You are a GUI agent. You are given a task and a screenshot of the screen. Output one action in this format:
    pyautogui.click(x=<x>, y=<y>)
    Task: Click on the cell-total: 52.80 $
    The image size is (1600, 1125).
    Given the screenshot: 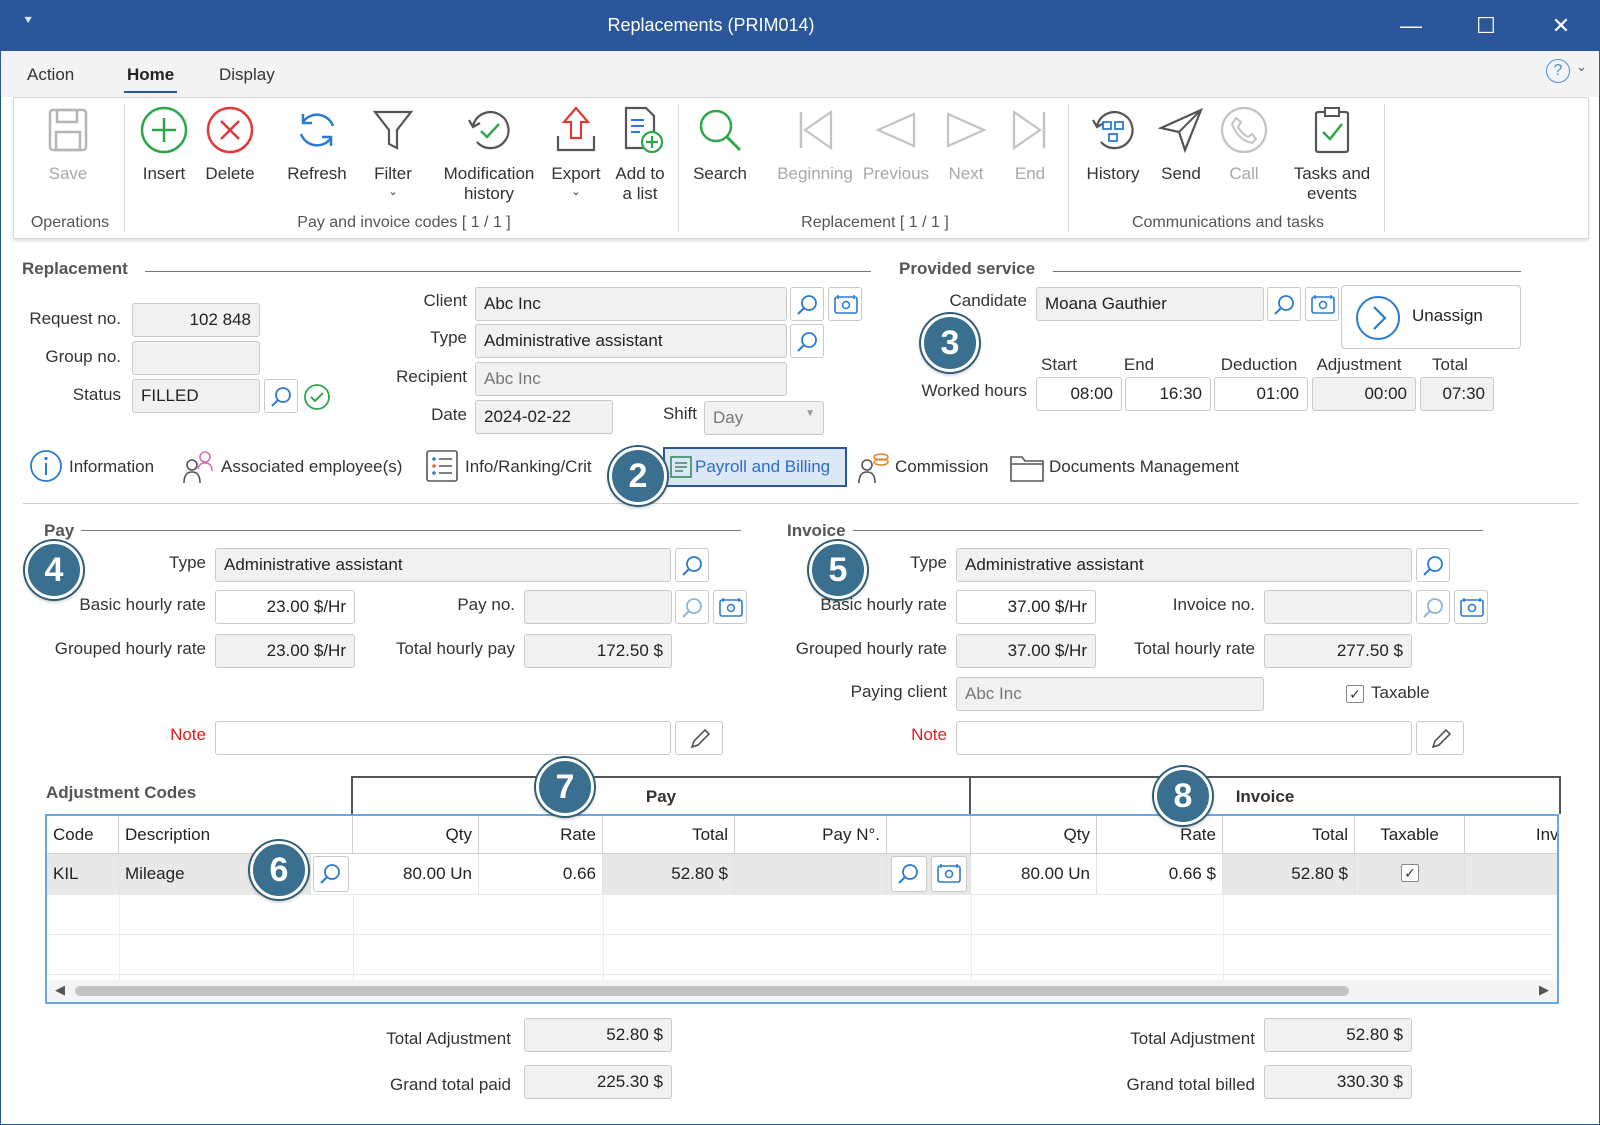 What is the action you would take?
    pyautogui.click(x=669, y=874)
    